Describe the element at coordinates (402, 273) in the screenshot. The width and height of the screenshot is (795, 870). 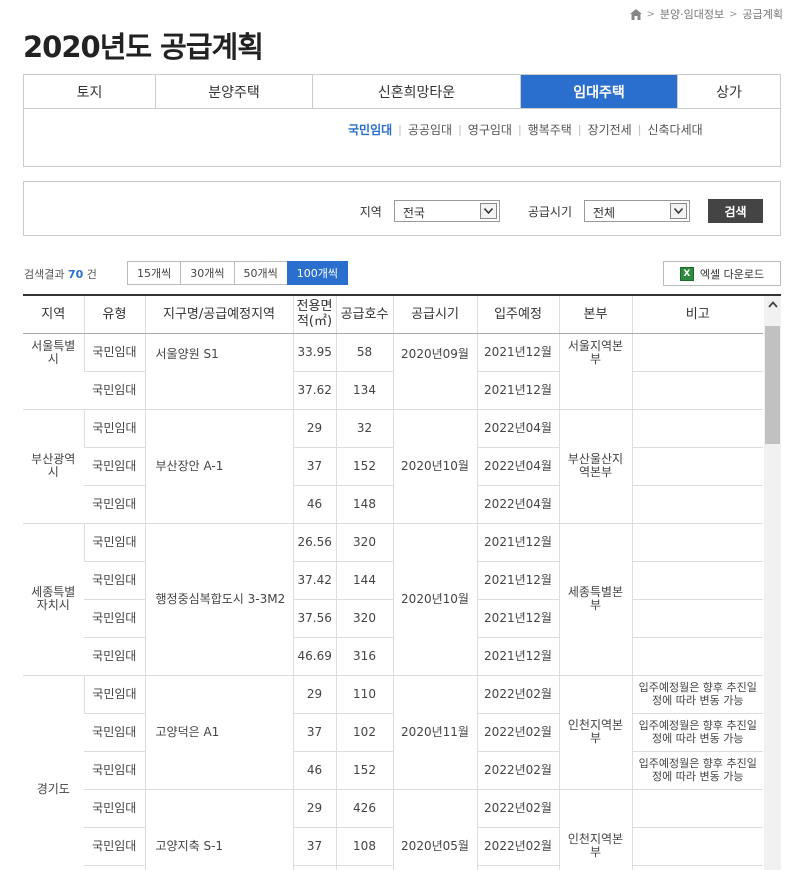
I see `result-bar: 검색결과 70 건 15개씩 30개씩 50개씩 100개씩 X 엑셀 다운로드` at that location.